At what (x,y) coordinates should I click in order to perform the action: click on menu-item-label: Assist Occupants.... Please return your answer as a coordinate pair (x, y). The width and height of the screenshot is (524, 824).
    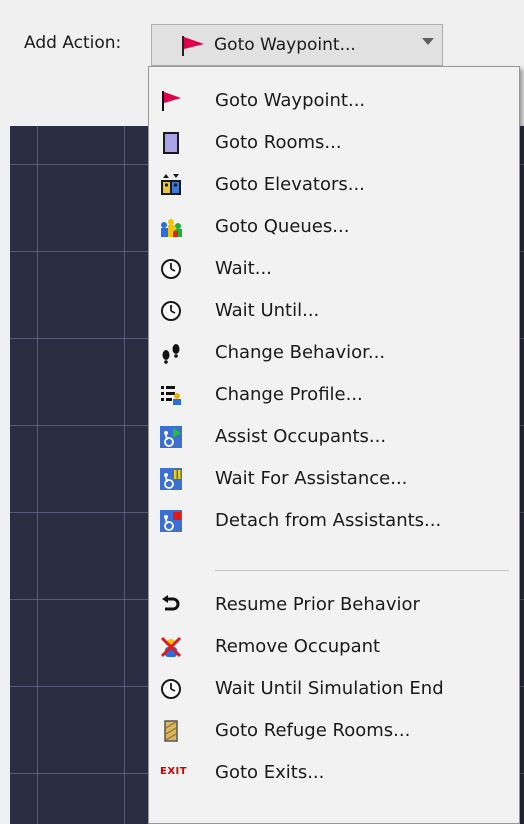
    Looking at the image, I should click on (301, 436).